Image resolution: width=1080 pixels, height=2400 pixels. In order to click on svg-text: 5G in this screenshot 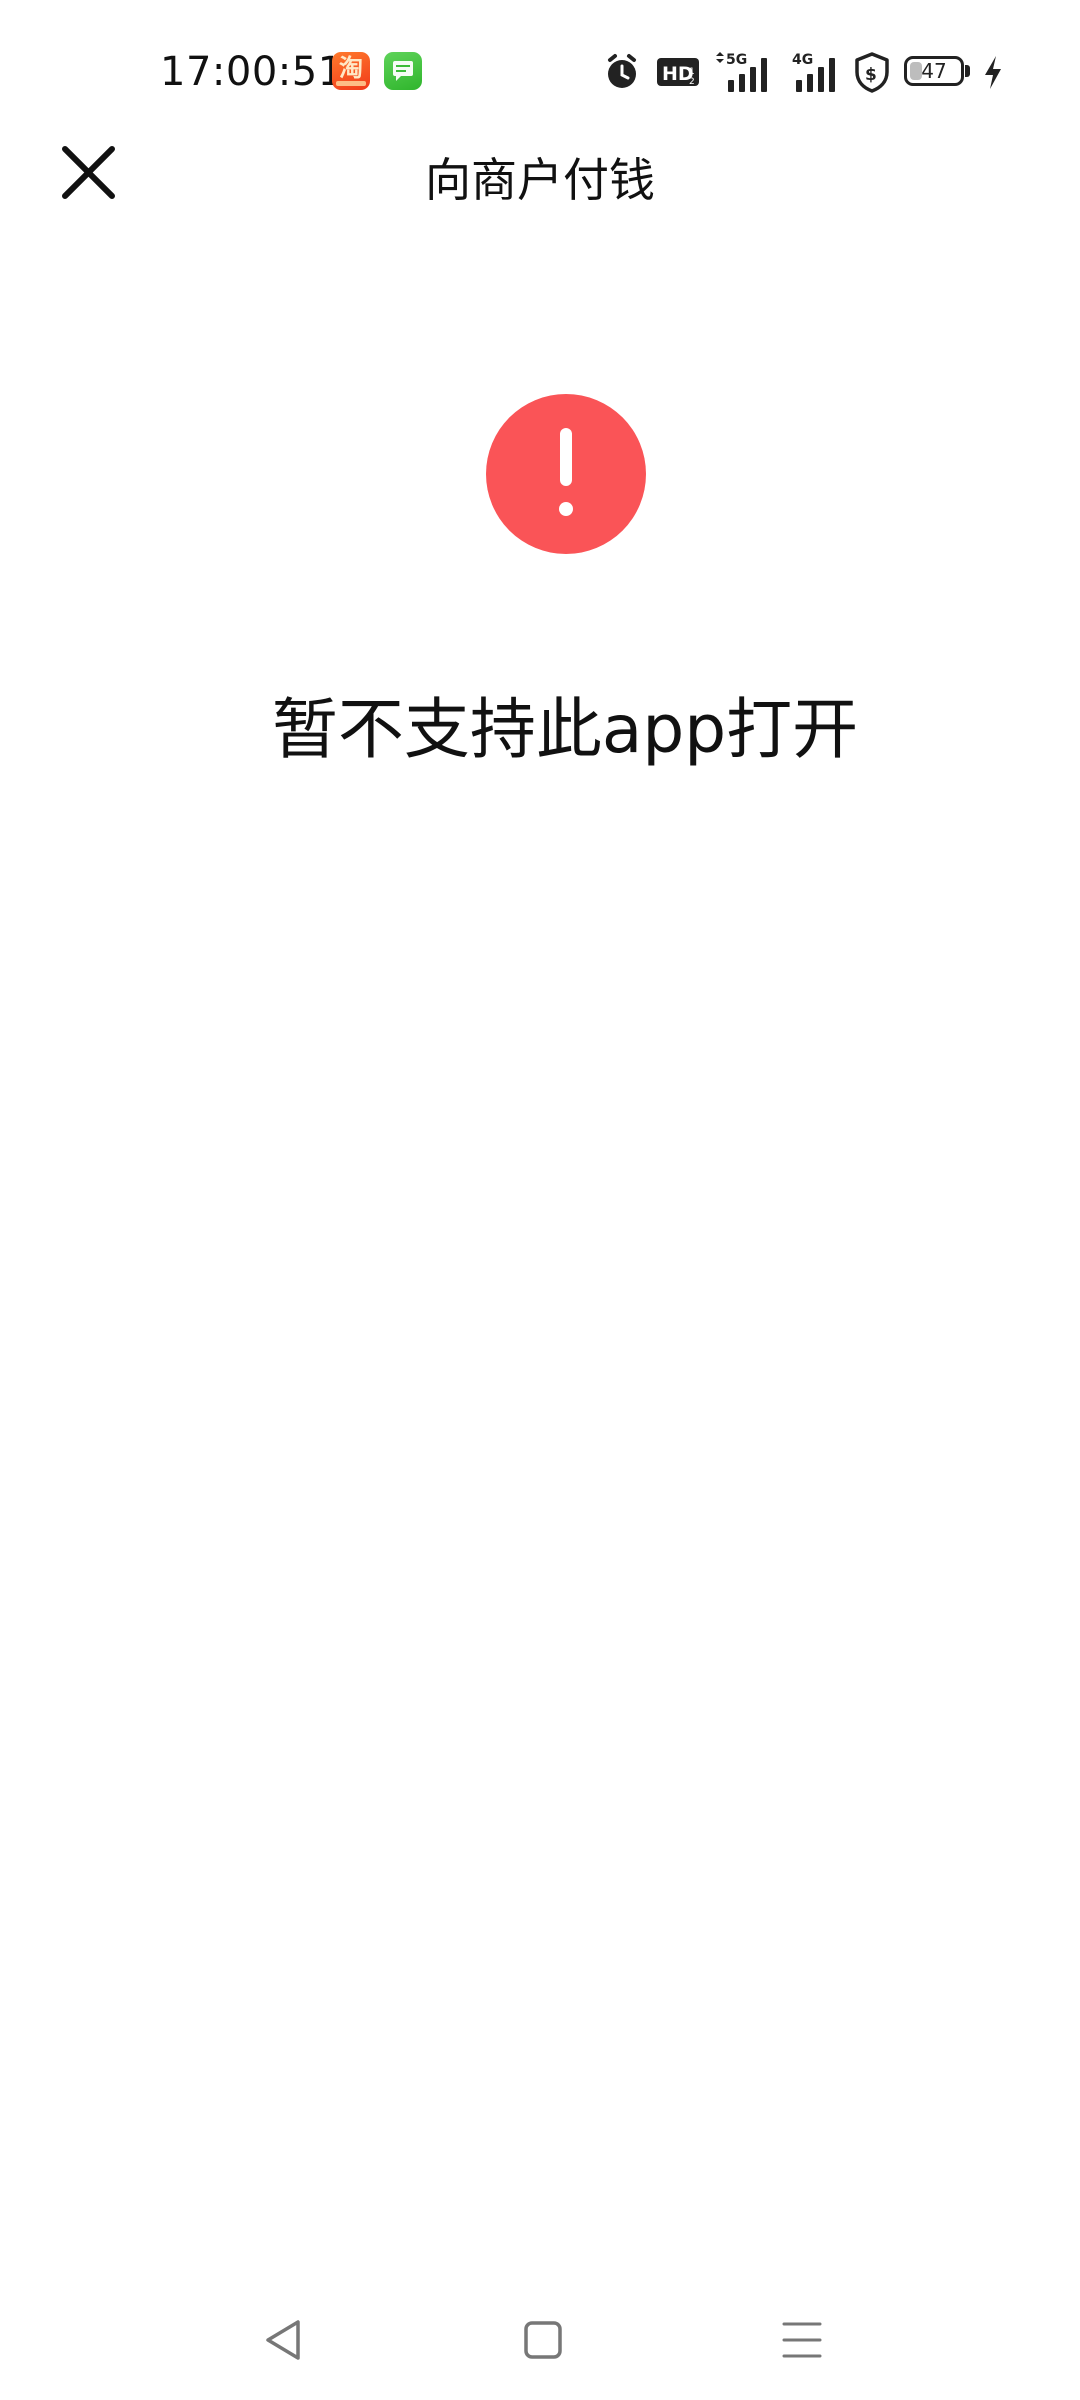, I will do `click(736, 60)`.